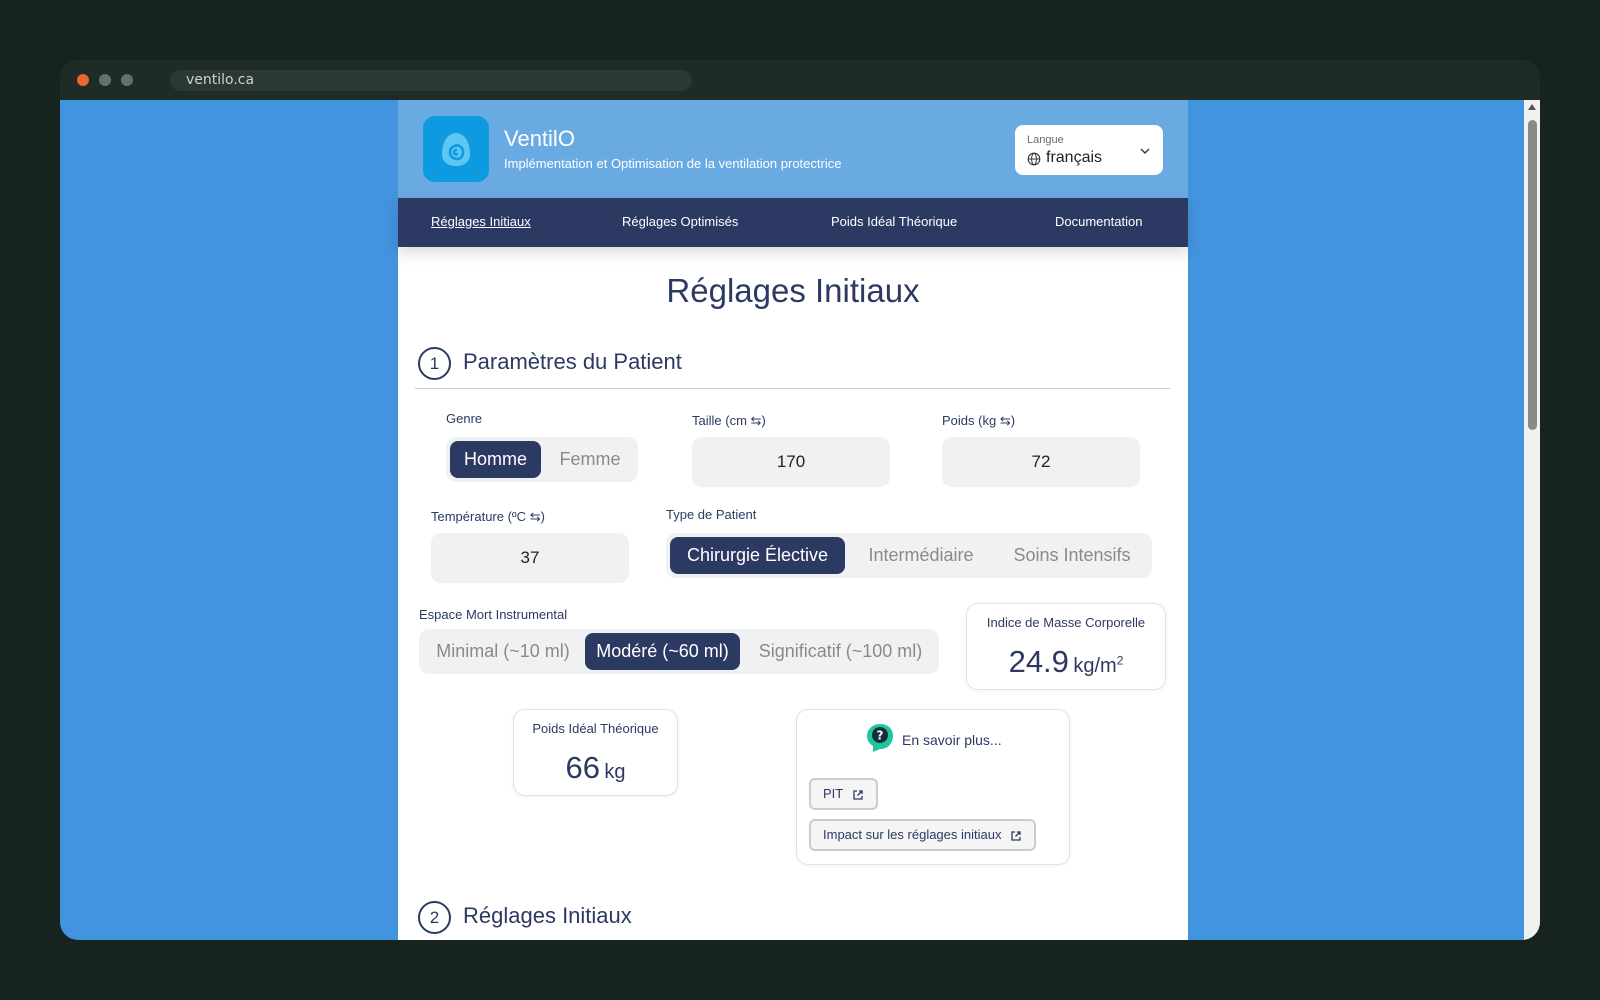 The width and height of the screenshot is (1600, 1000). I want to click on patient-type-soins-intensifs-option: Soins Intensifs, so click(1072, 555).